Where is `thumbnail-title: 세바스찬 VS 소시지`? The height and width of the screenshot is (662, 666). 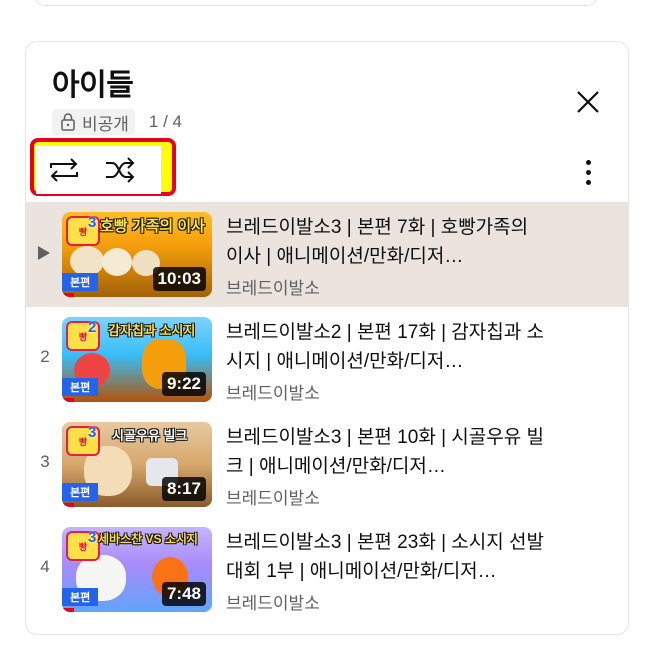 thumbnail-title: 세바스찬 VS 소시지 is located at coordinates (148, 539).